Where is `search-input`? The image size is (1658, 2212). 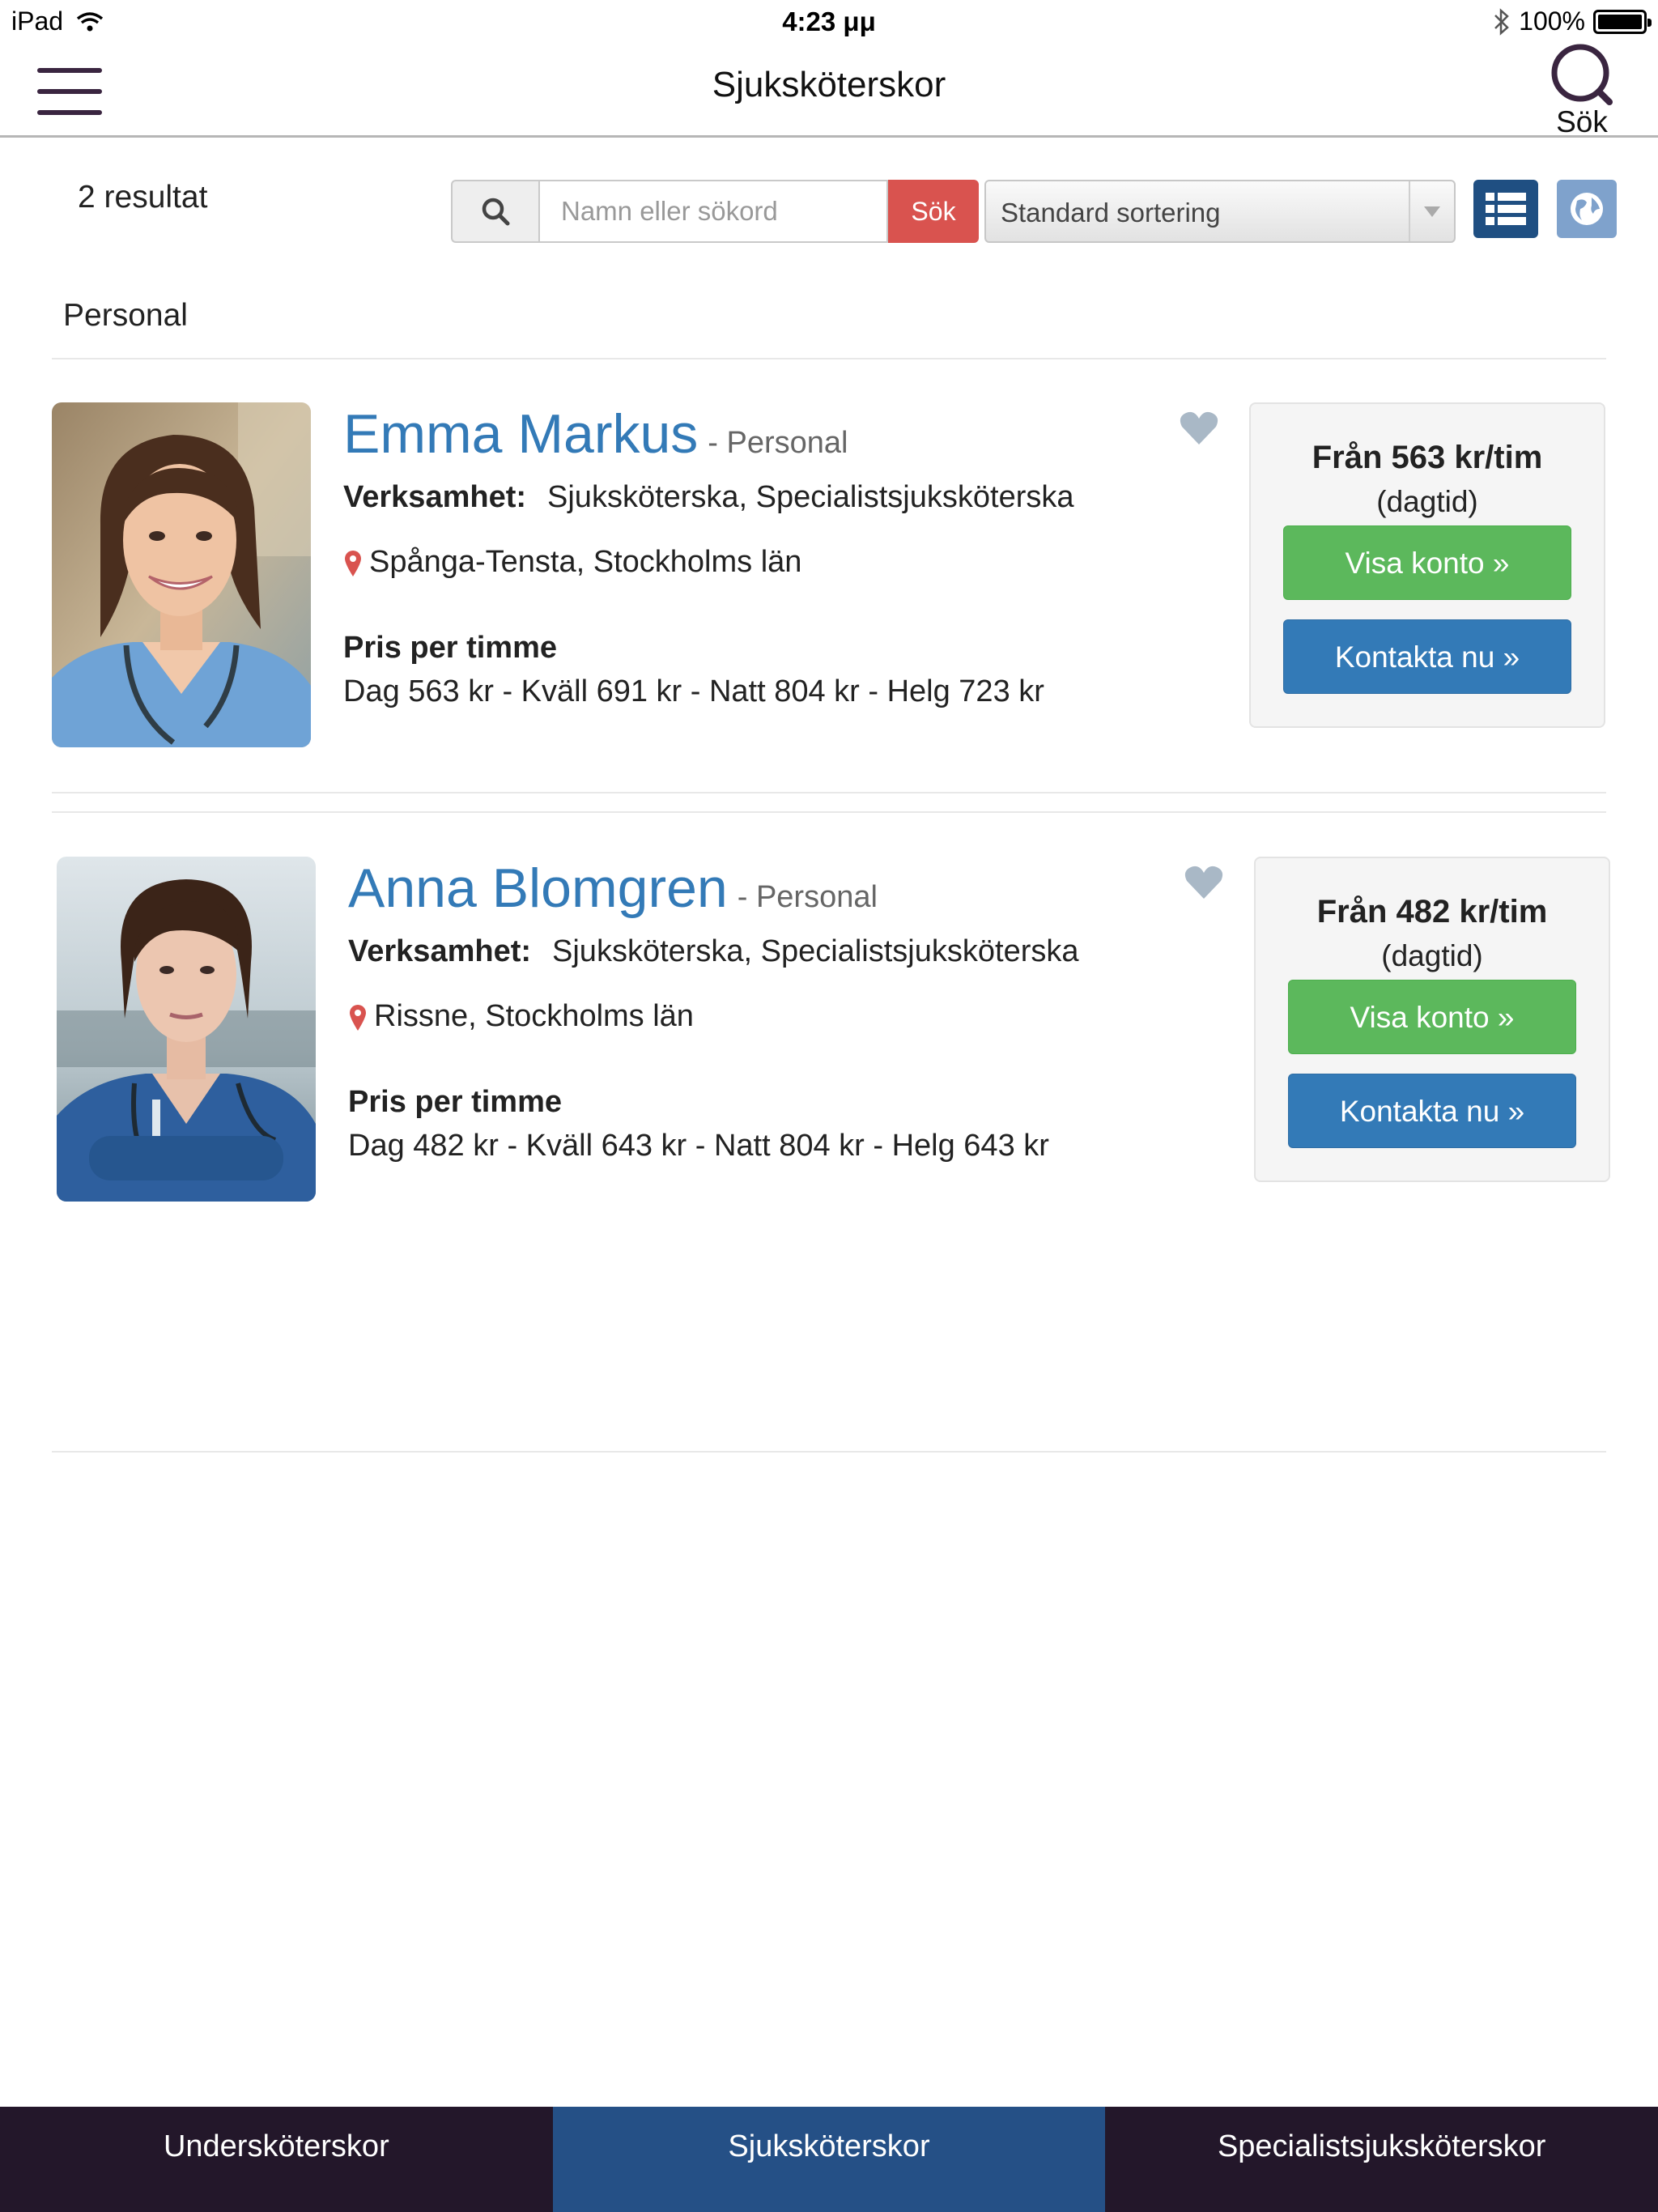 search-input is located at coordinates (713, 211).